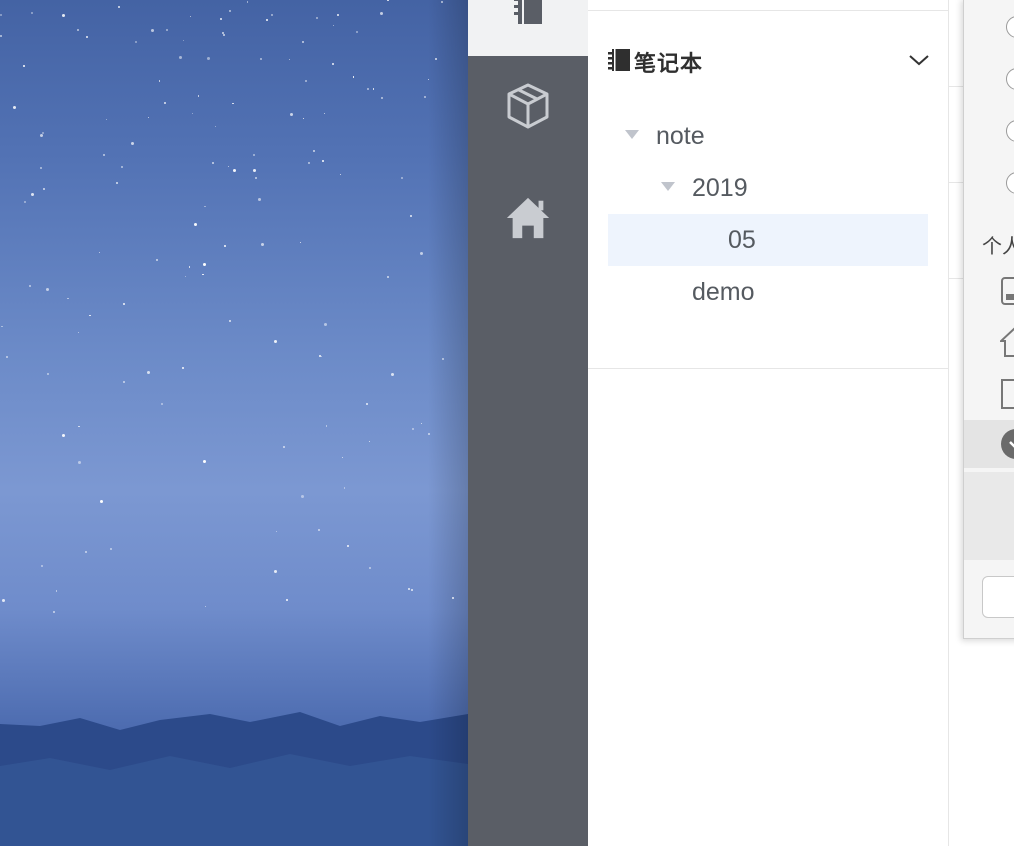 This screenshot has height=846, width=1014. I want to click on tree-item-label: demo, so click(723, 291).